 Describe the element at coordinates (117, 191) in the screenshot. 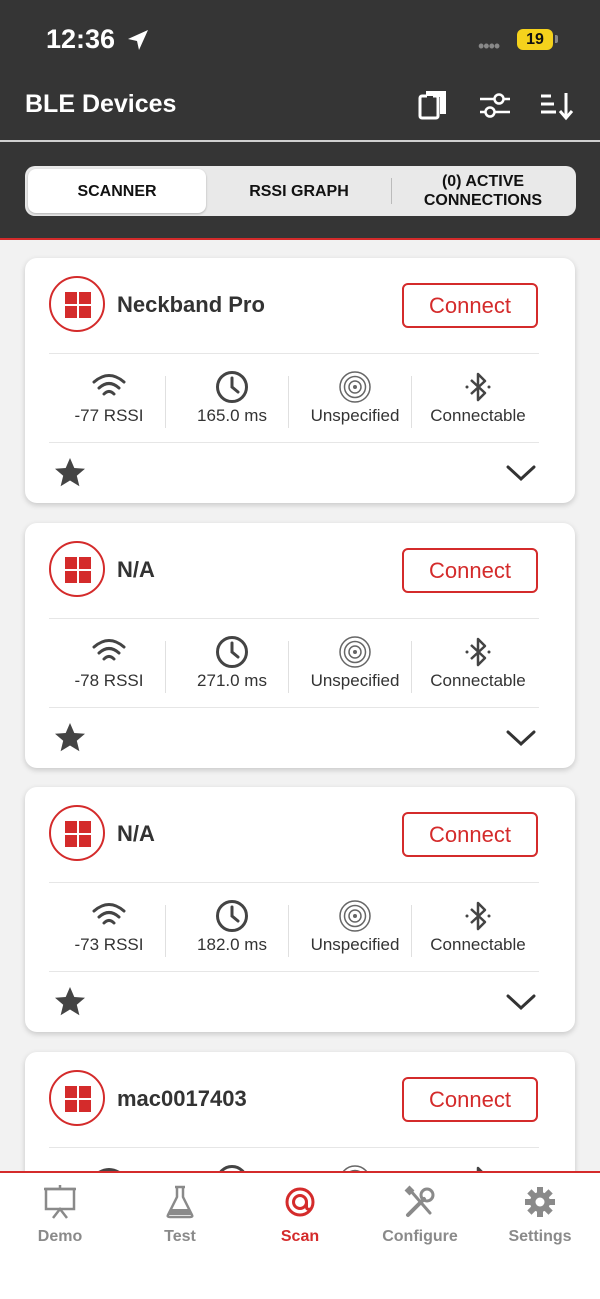

I see `tab-scanner: SCANNER` at that location.